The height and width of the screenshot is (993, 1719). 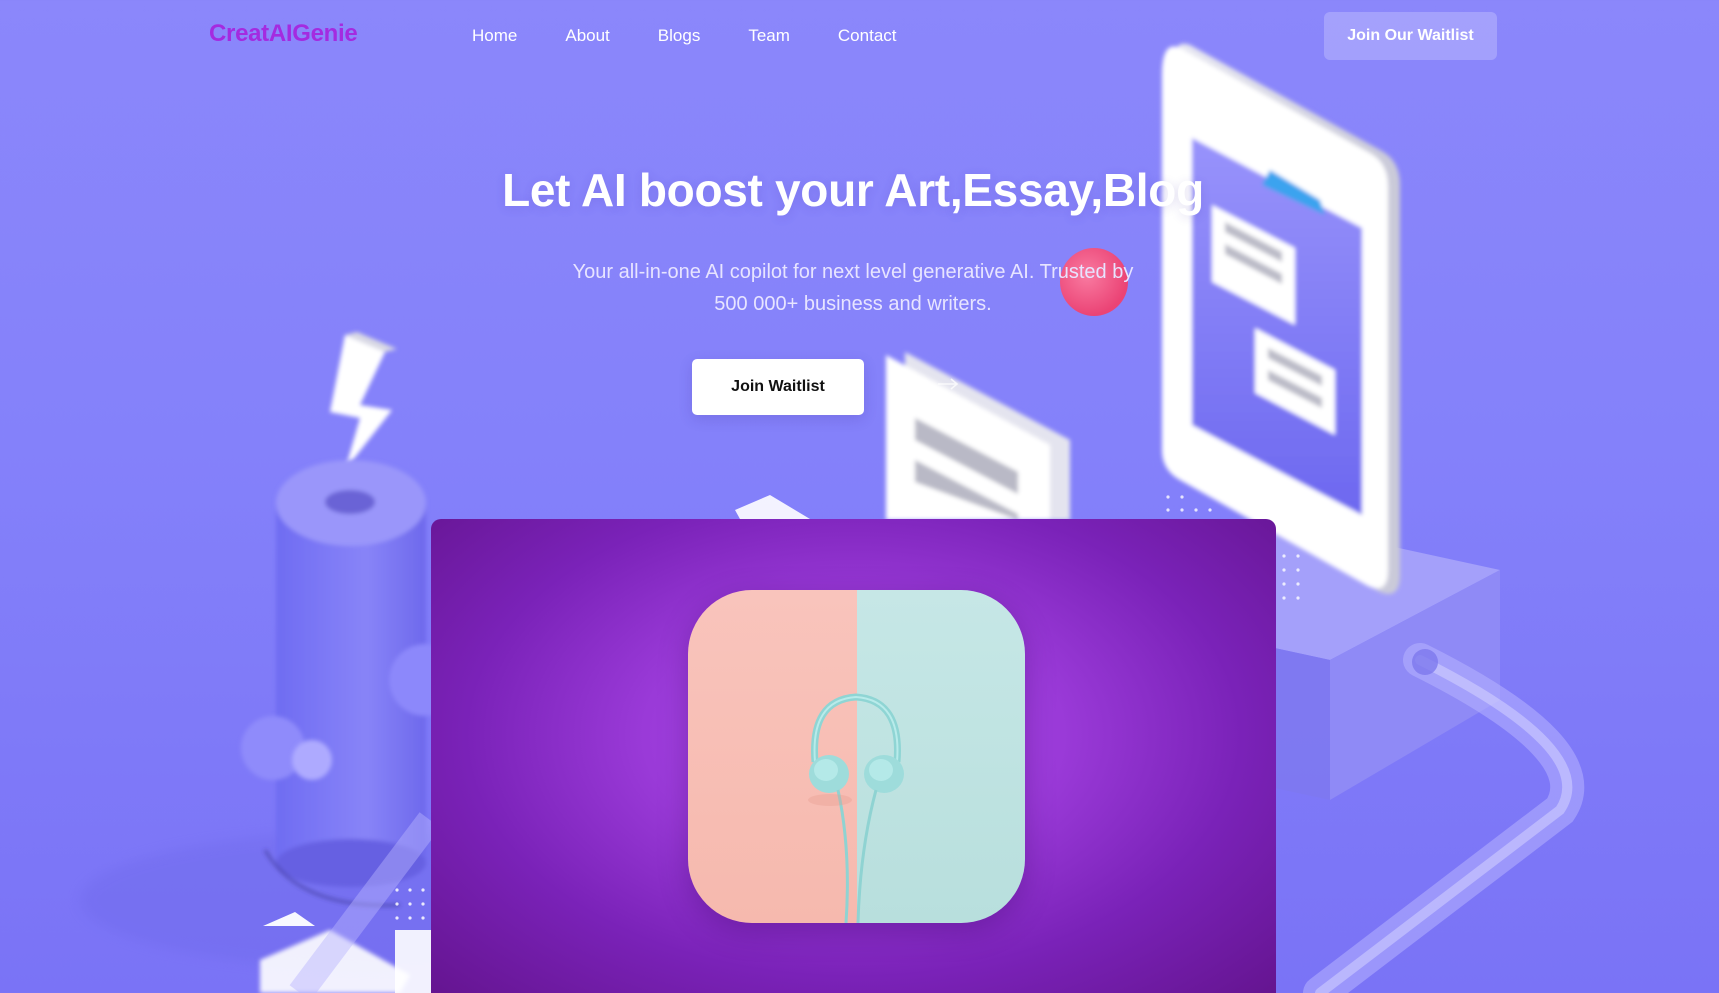 I want to click on nav-link-about: About, so click(x=587, y=36).